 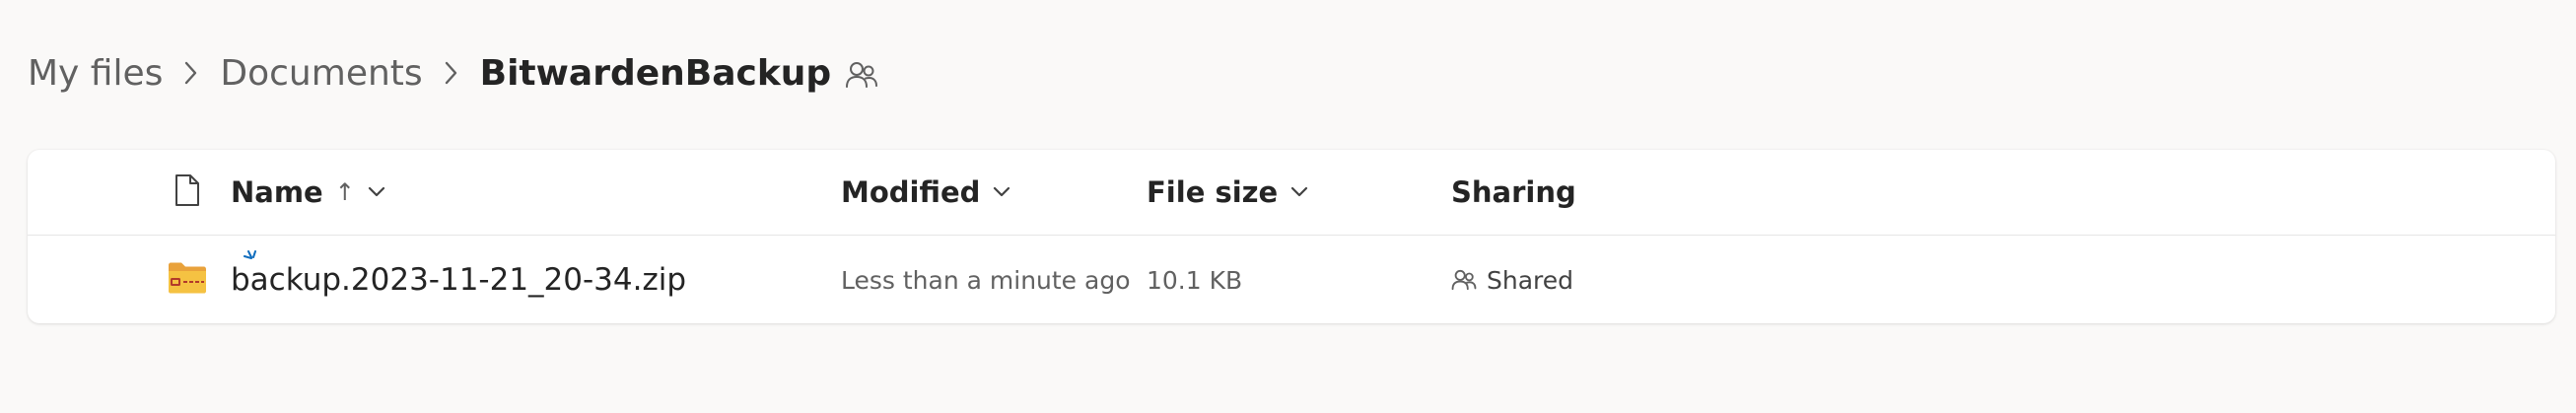 I want to click on sort-ascending-icon: ↑, so click(x=344, y=192).